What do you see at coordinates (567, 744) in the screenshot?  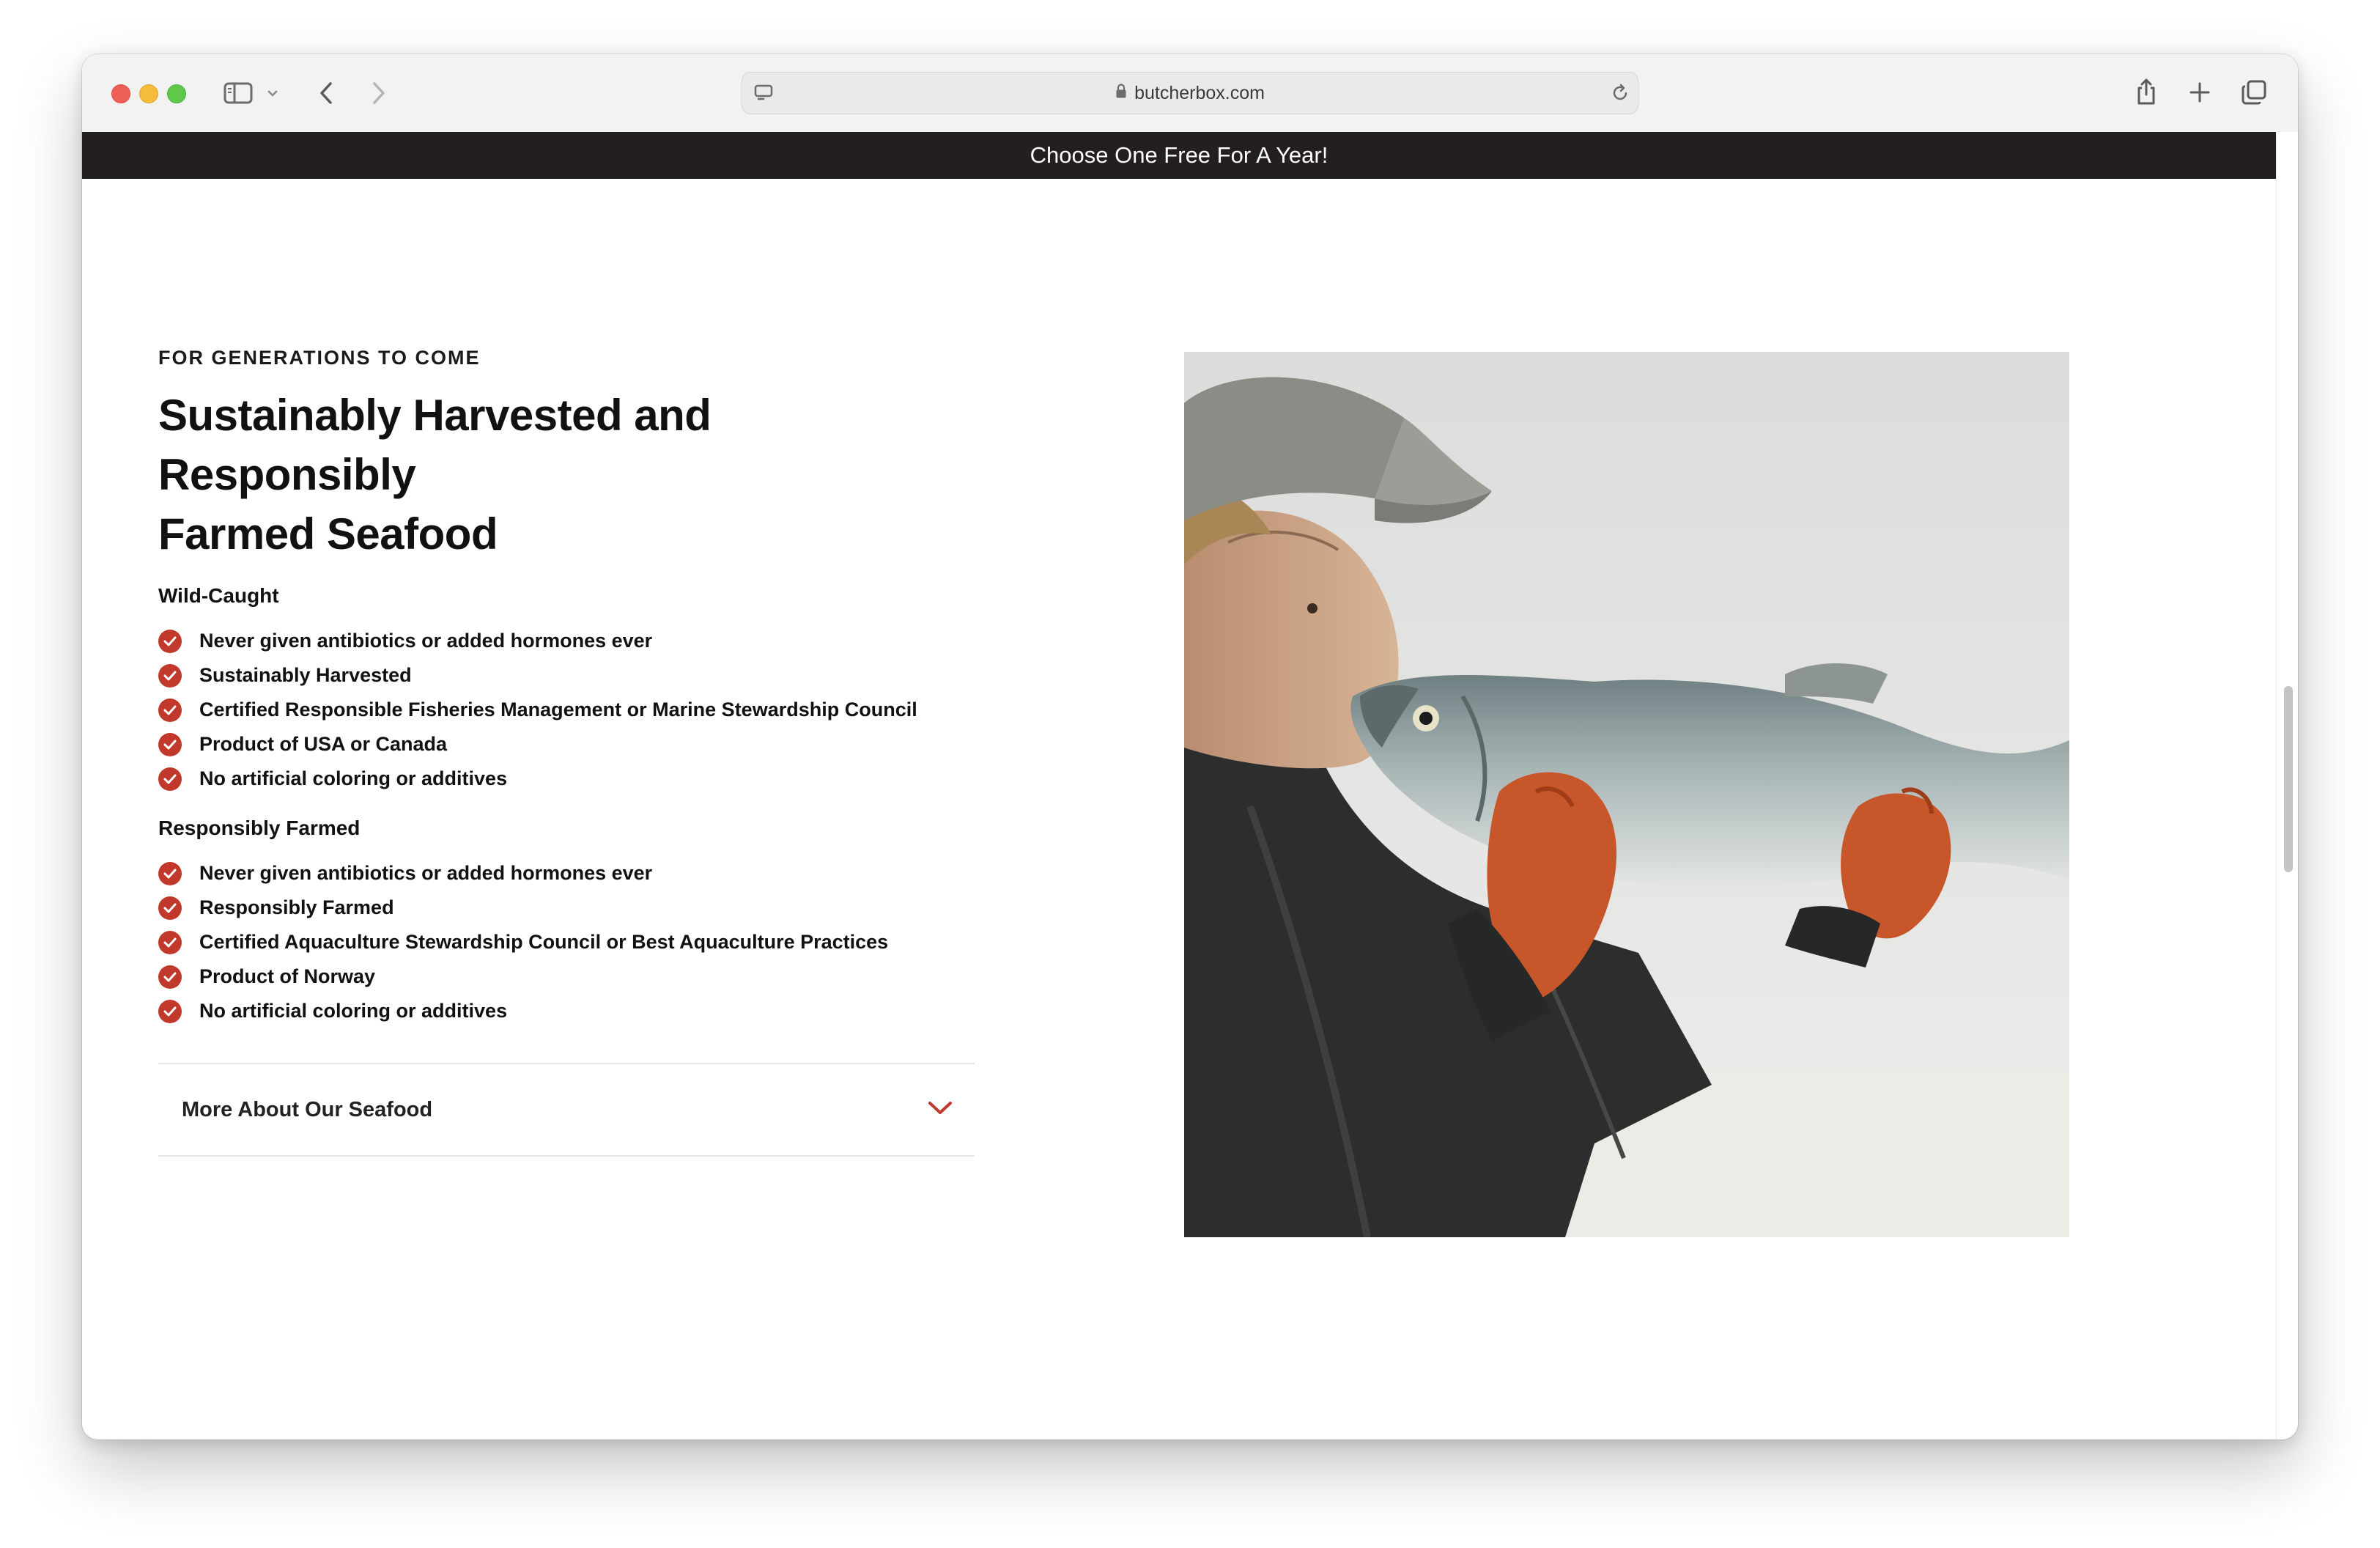 I see `list-item: Product of USA or Canada` at bounding box center [567, 744].